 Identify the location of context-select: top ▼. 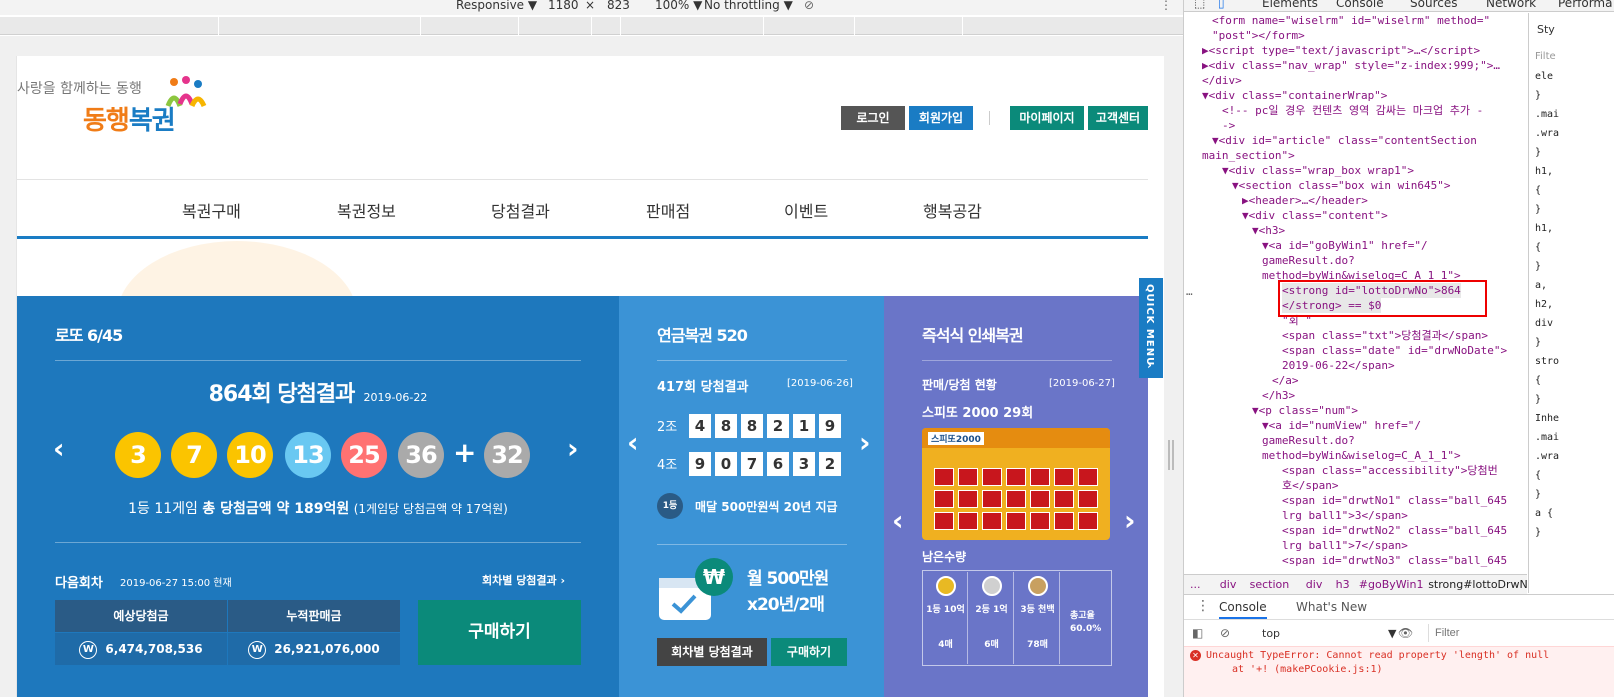
(1329, 633).